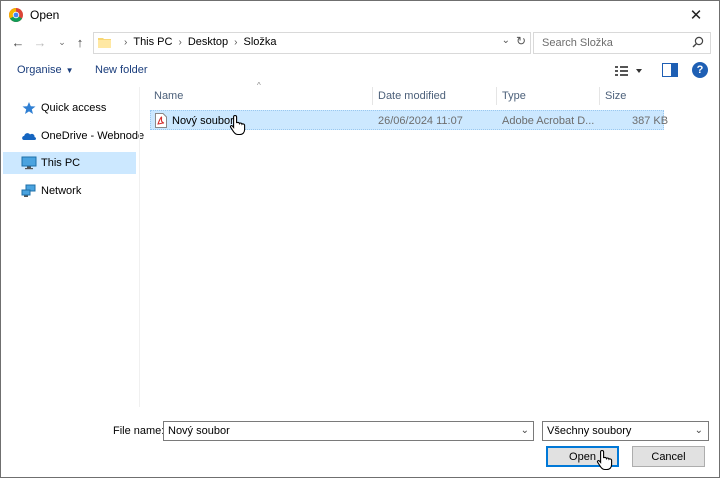 The width and height of the screenshot is (720, 478). I want to click on search-placeholder: Search Složka, so click(577, 43).